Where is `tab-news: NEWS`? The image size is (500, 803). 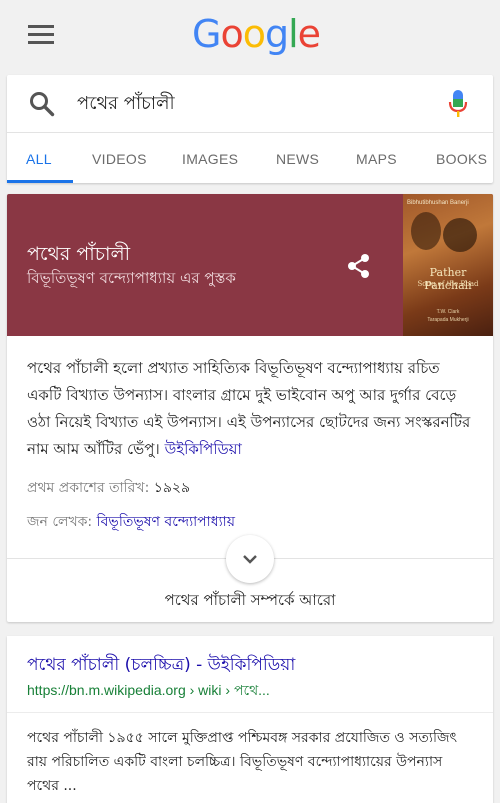 tab-news: NEWS is located at coordinates (297, 159).